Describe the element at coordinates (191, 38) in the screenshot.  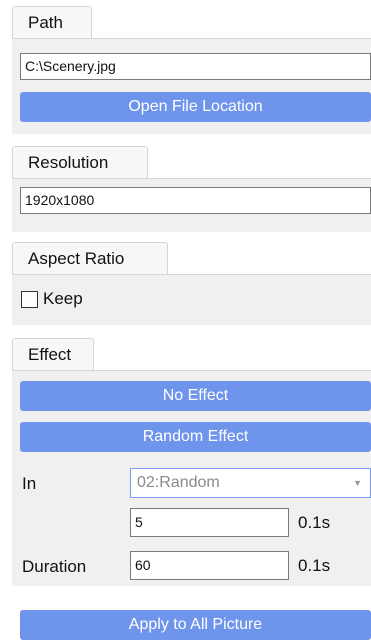
I see `path-tab-line` at that location.